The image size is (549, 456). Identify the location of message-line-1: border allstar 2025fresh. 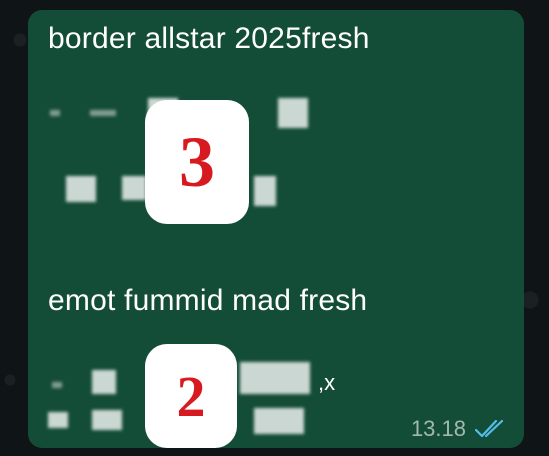
(209, 38).